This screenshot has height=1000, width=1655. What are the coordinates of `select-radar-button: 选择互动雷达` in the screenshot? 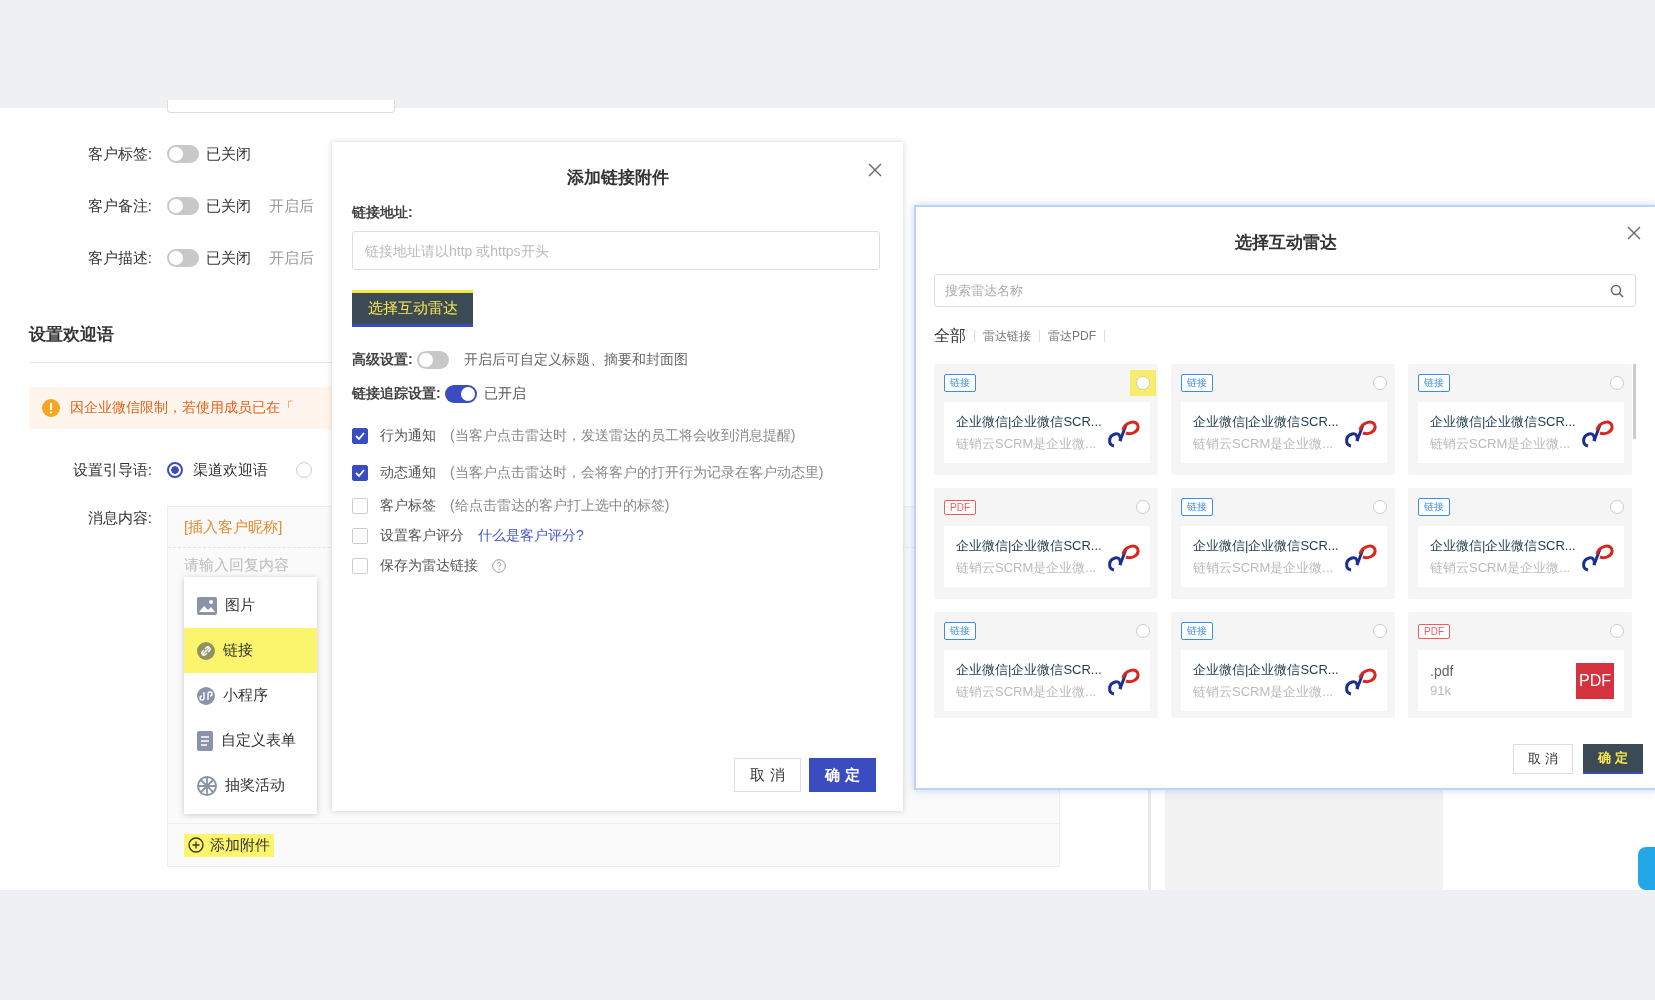 It's located at (412, 308).